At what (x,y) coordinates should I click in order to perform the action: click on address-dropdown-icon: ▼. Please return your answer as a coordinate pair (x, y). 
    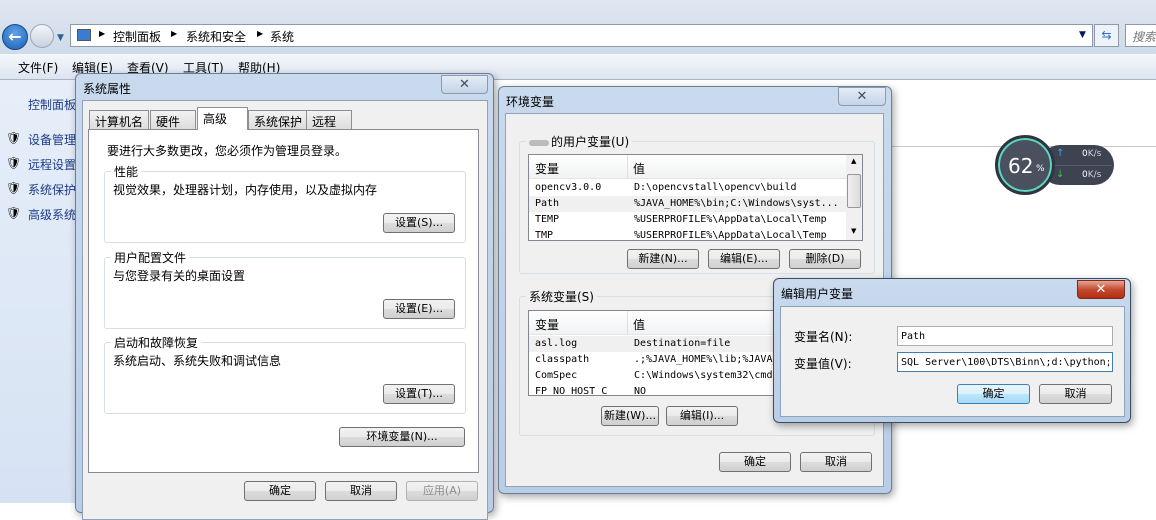
    Looking at the image, I should click on (1082, 35).